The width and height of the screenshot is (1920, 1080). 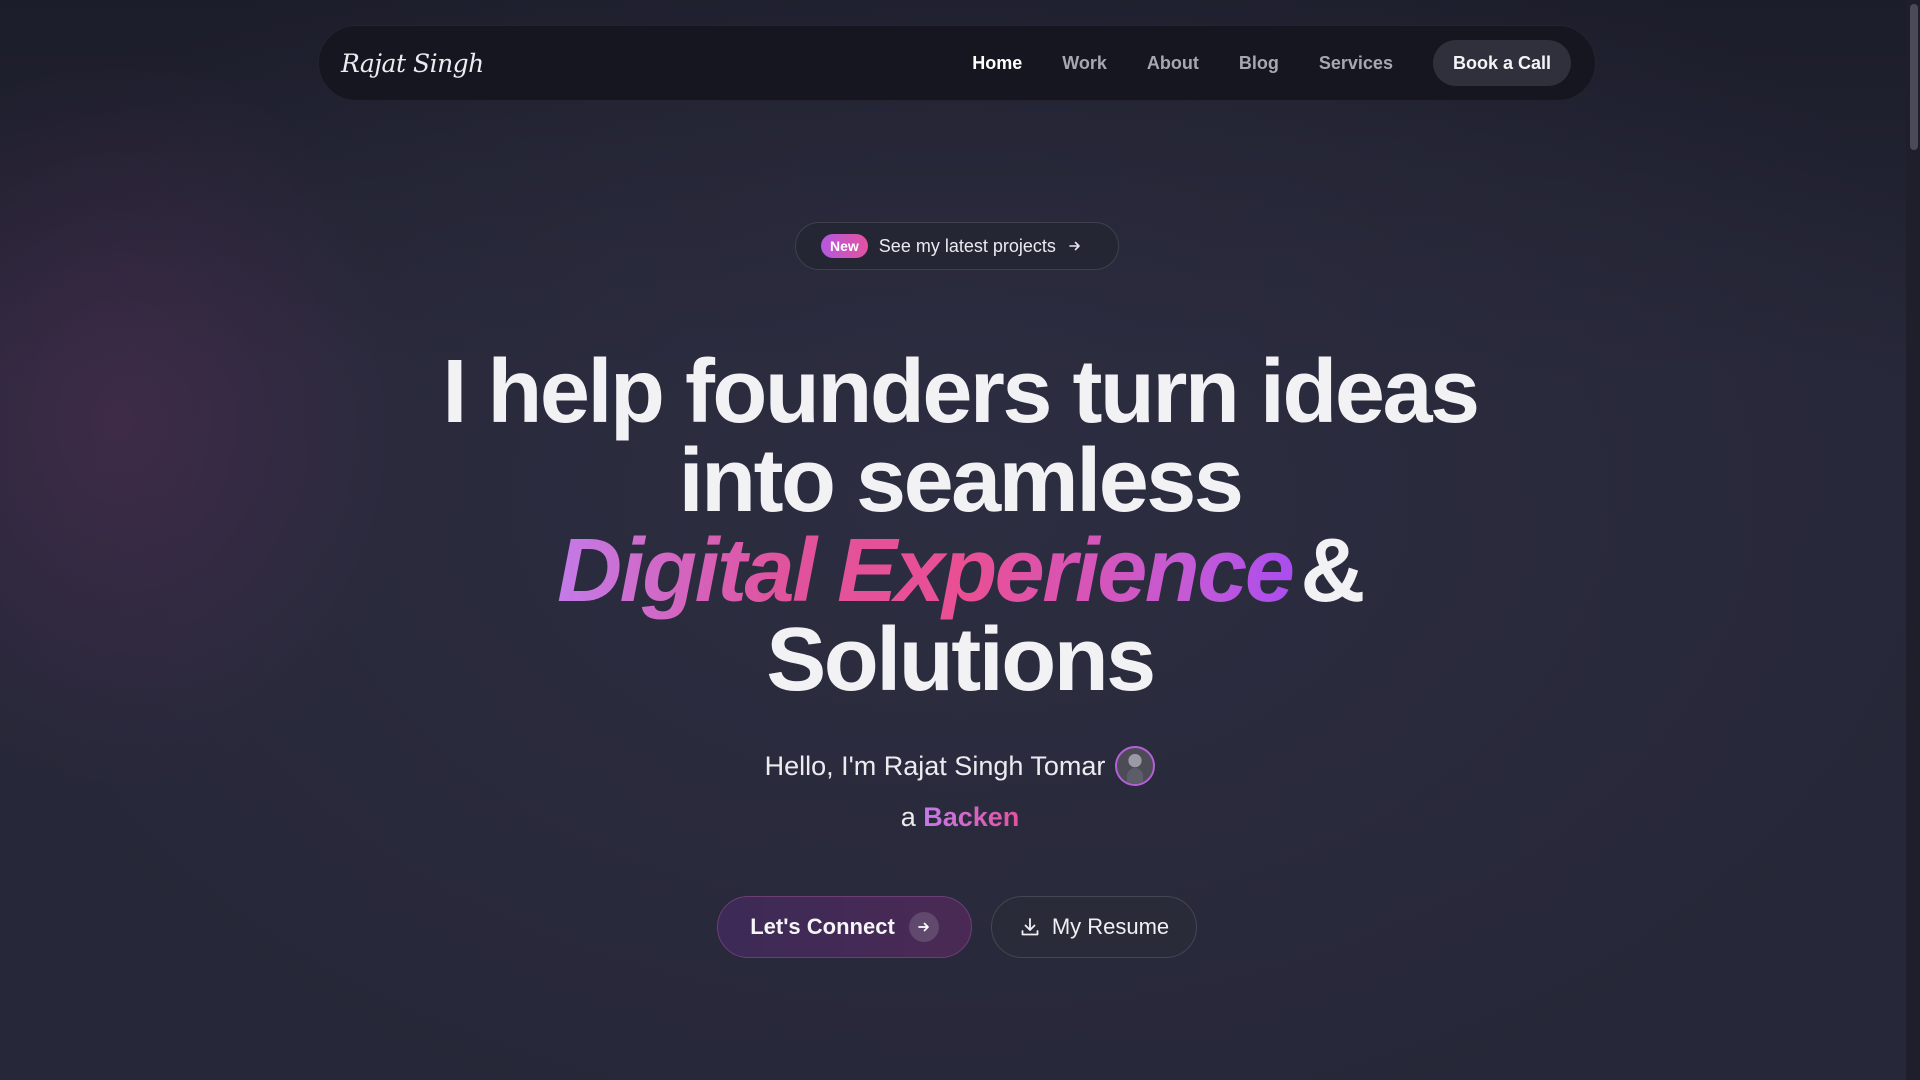 I want to click on intro-line: Hello, I'm Rajat Singh Tomar, so click(x=960, y=766).